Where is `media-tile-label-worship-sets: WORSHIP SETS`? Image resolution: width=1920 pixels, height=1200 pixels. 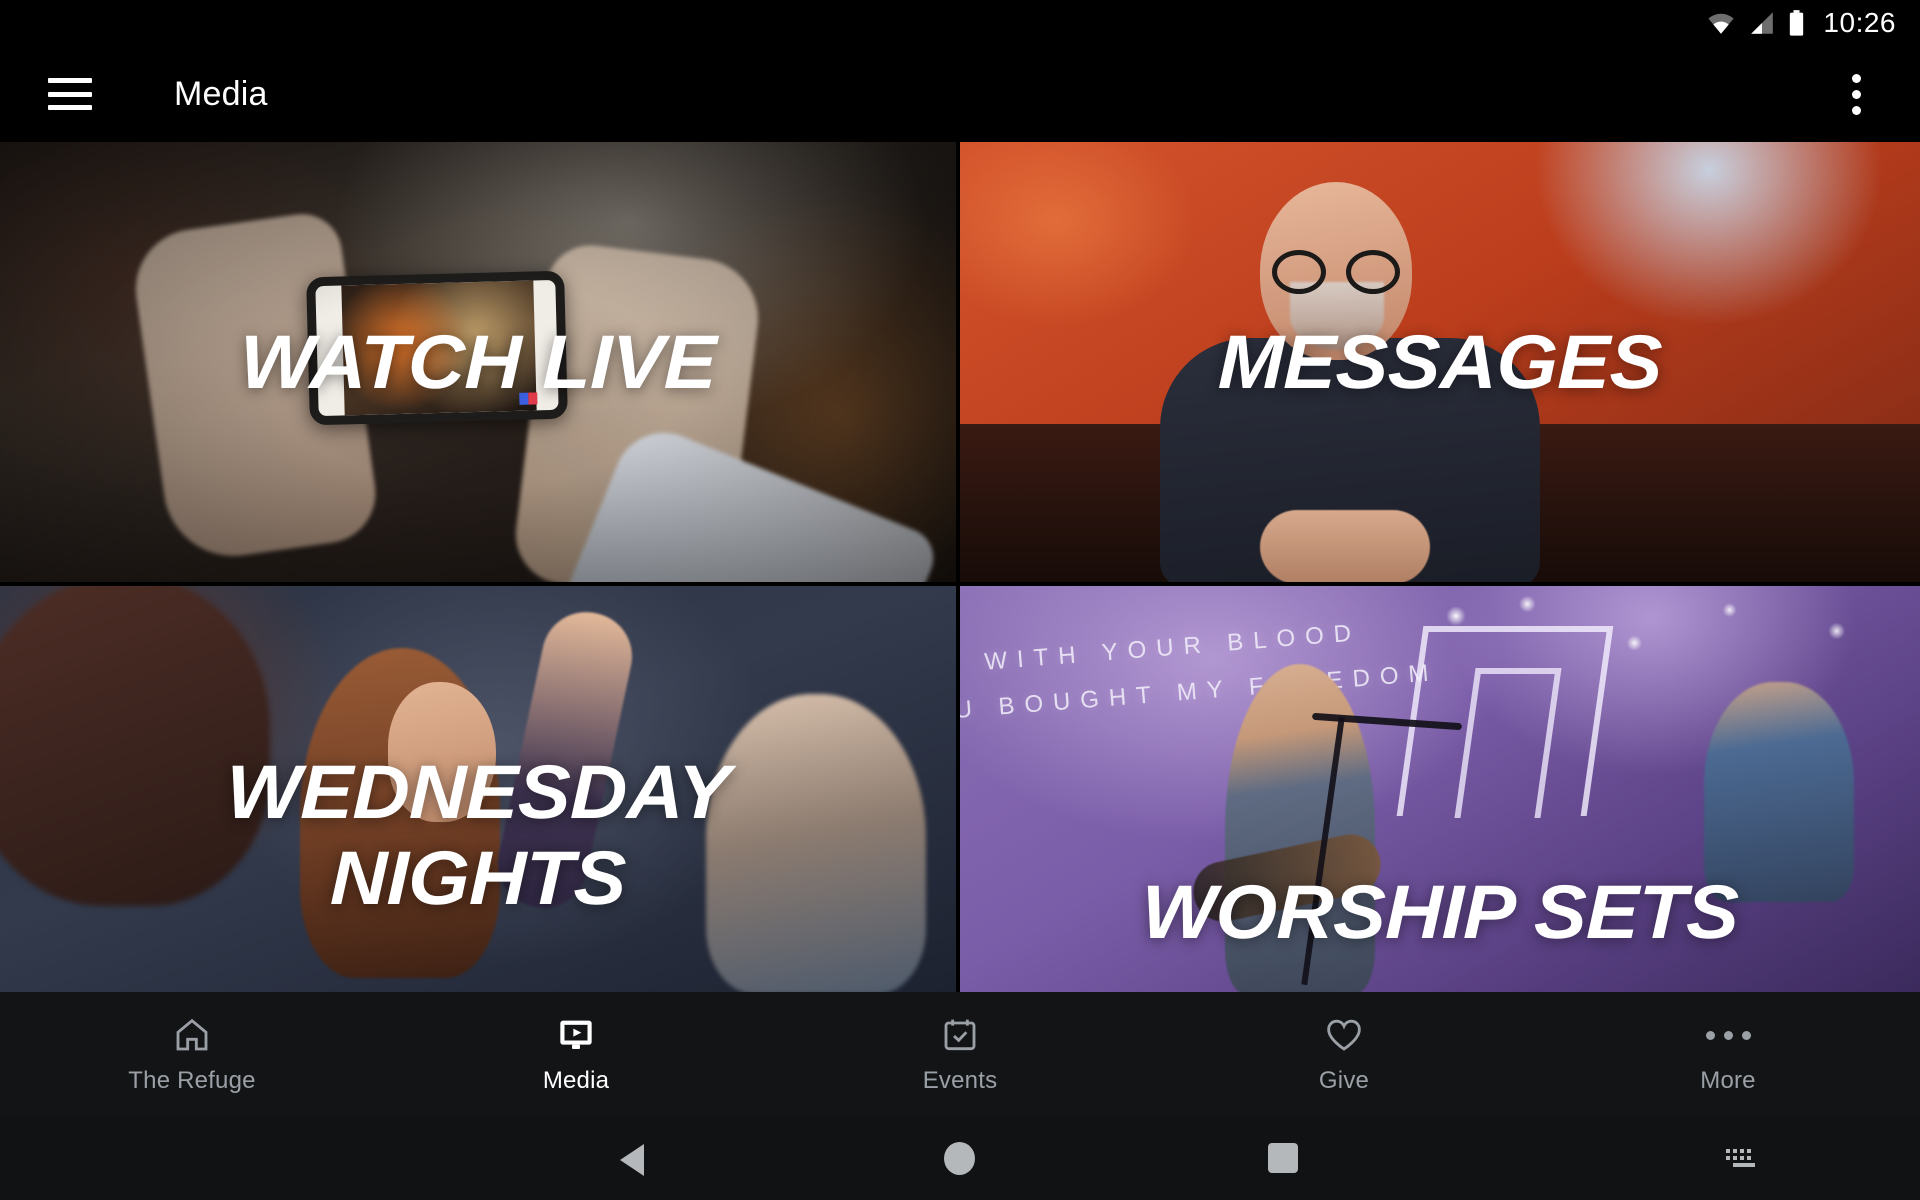 media-tile-label-worship-sets: WORSHIP SETS is located at coordinates (1440, 912).